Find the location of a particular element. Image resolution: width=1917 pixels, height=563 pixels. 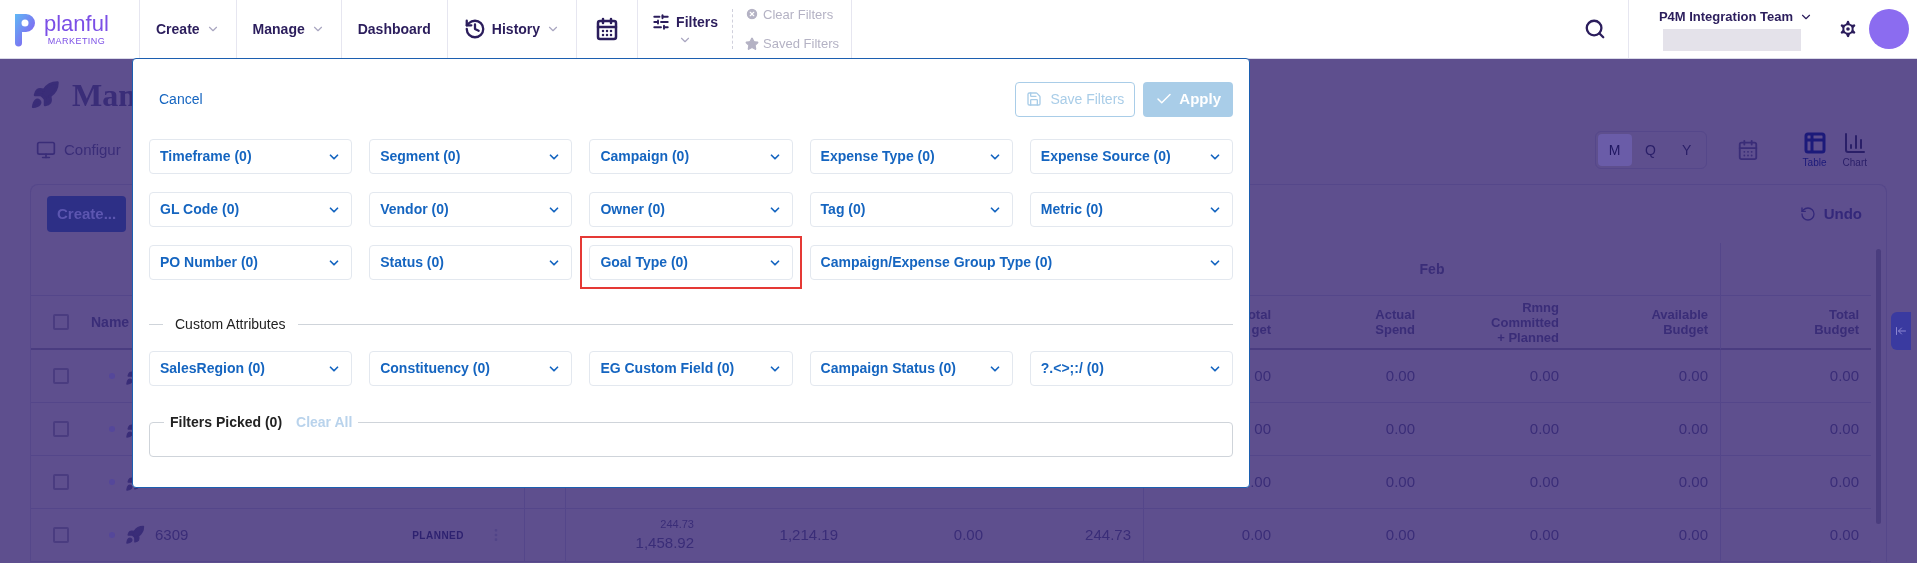

history-icon is located at coordinates (474, 29).